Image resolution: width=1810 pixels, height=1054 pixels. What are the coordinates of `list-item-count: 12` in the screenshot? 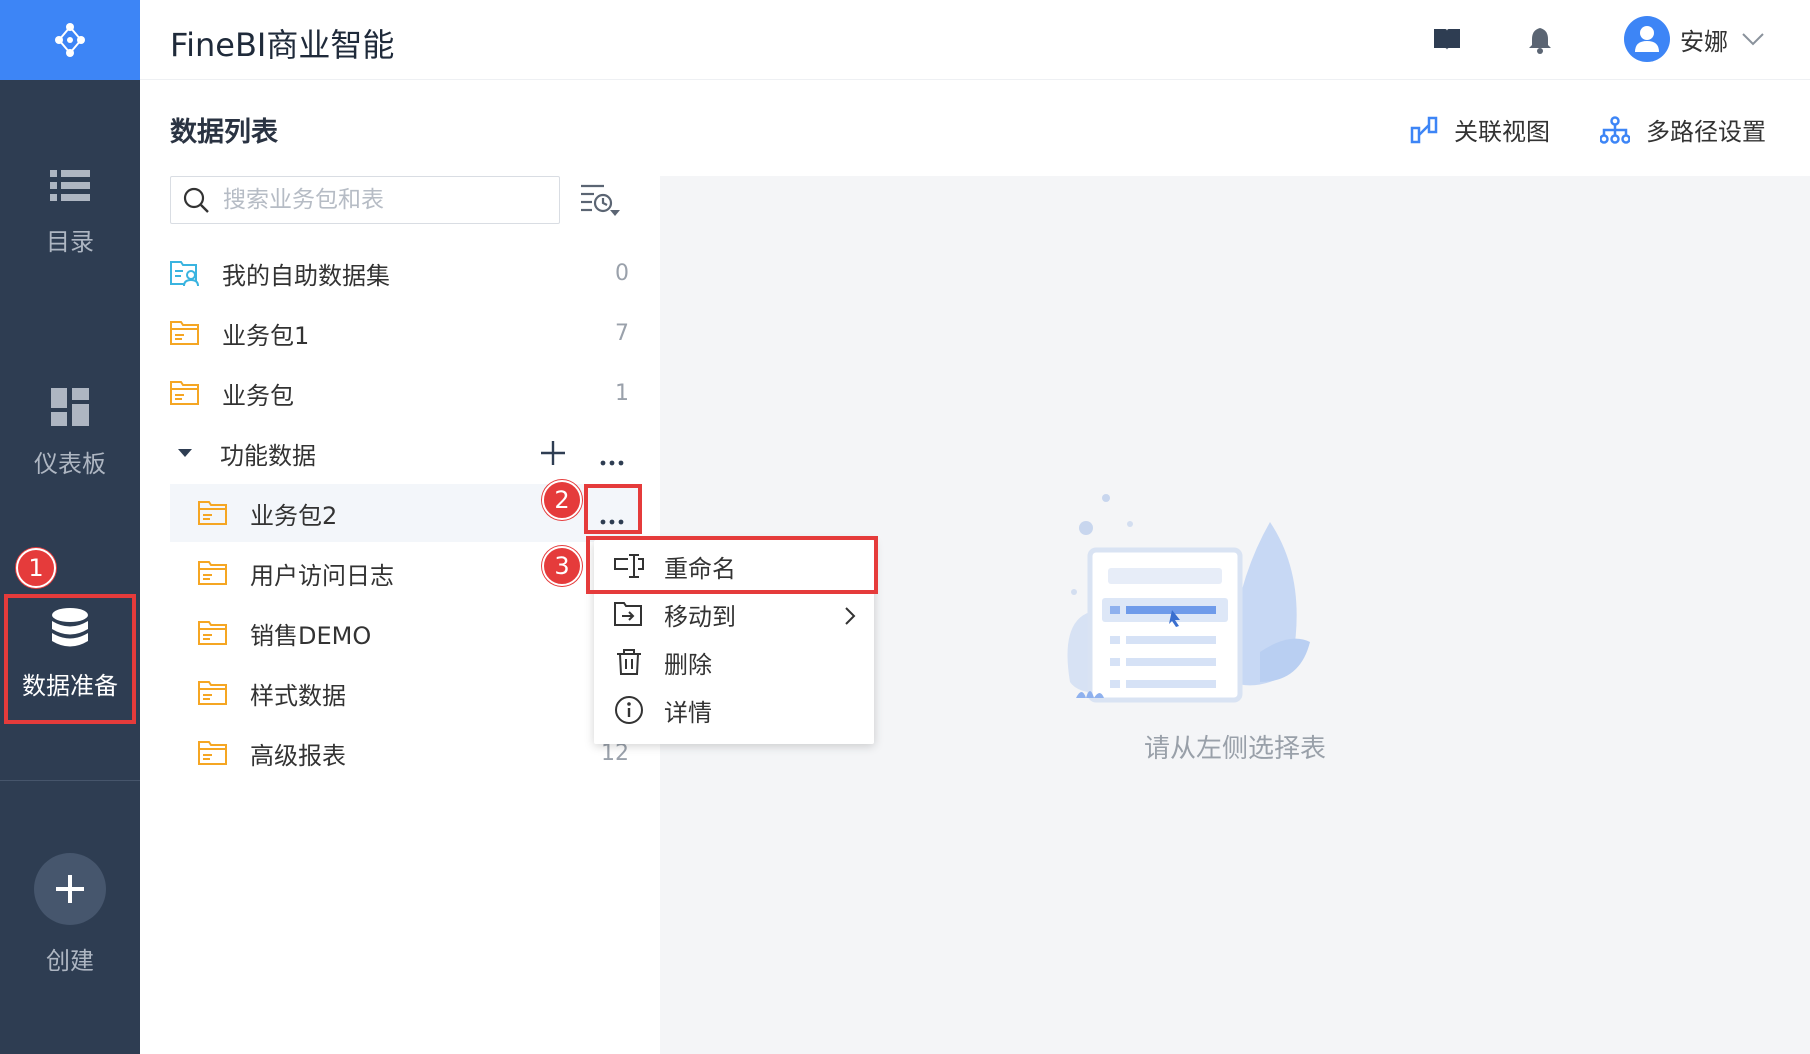 It's located at (615, 753).